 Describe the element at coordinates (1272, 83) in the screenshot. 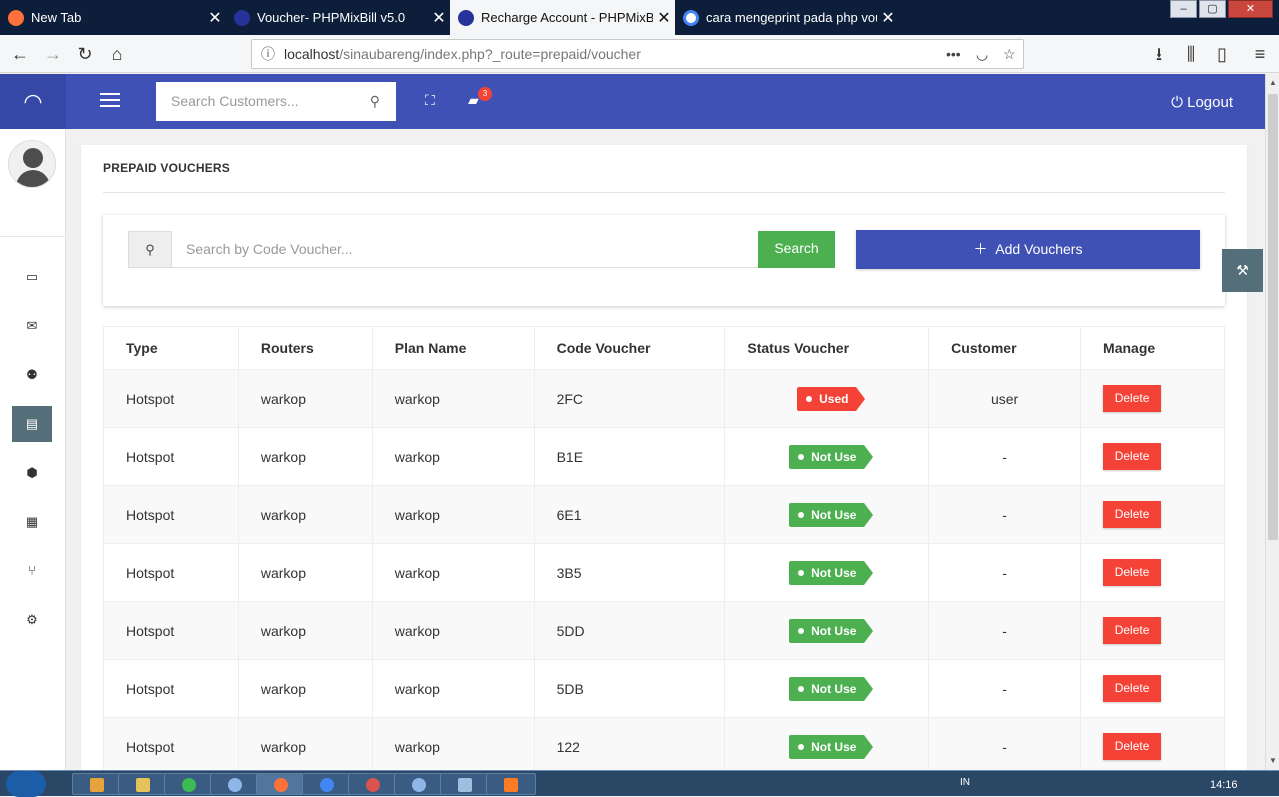

I see `scroll-up-icon: ▲` at that location.